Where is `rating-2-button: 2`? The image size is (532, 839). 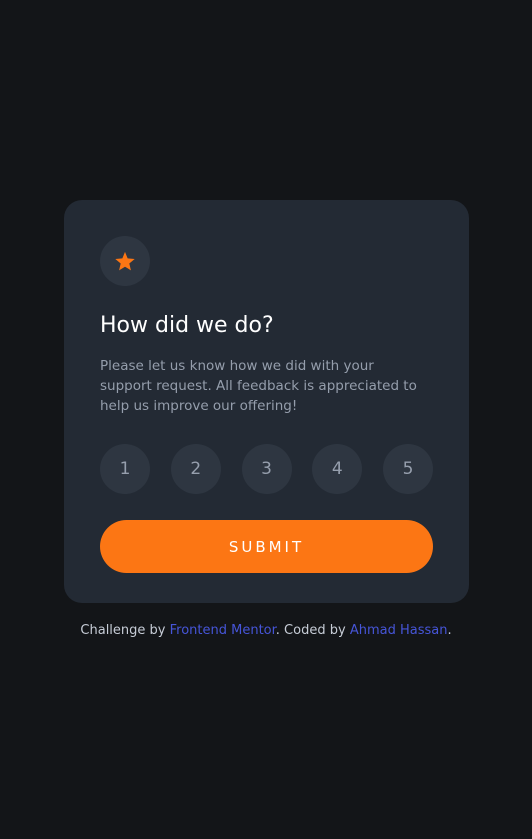 rating-2-button: 2 is located at coordinates (195, 469).